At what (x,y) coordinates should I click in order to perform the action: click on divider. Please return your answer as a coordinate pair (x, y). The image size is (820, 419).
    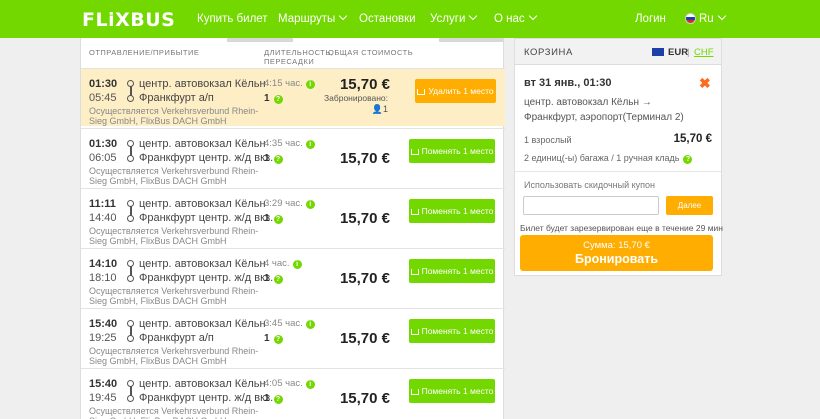
    Looking at the image, I should click on (618, 171).